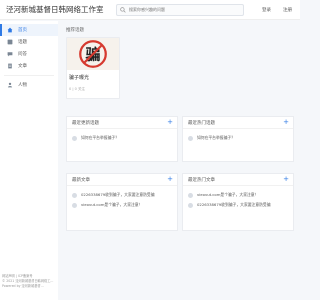 The height and width of the screenshot is (300, 320). Describe the element at coordinates (85, 123) in the screenshot. I see `panel-title: 最近更新话题` at that location.